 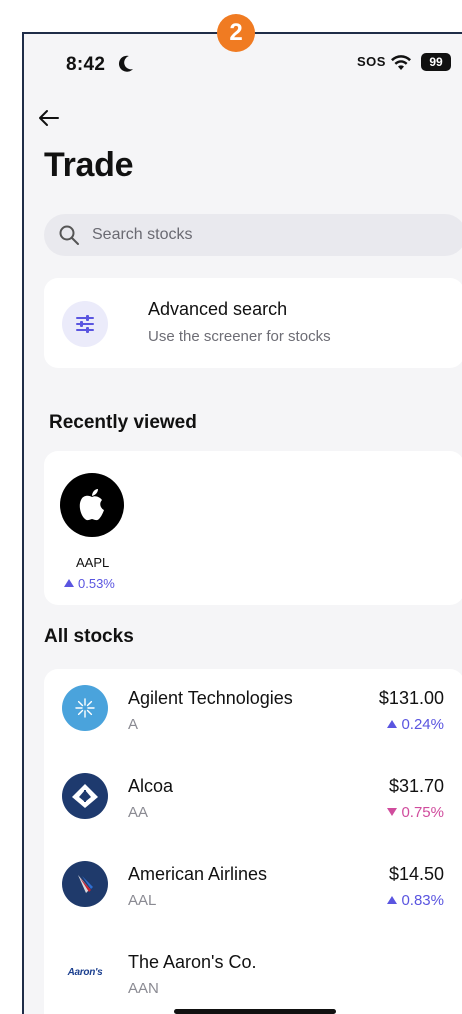 What do you see at coordinates (198, 874) in the screenshot?
I see `stock-name: American Airlines` at bounding box center [198, 874].